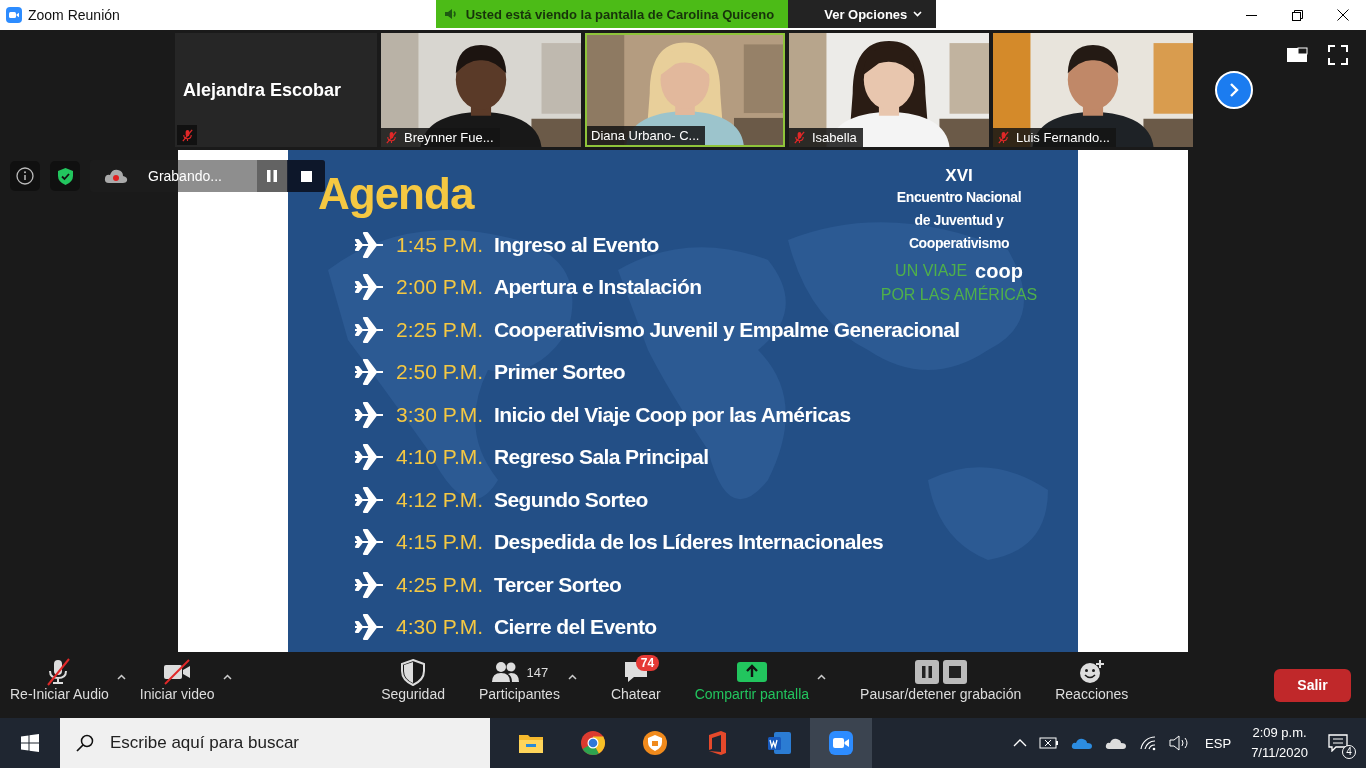 The image size is (1366, 768). Describe the element at coordinates (918, 14) in the screenshot. I see `chevron-down-icon` at that location.